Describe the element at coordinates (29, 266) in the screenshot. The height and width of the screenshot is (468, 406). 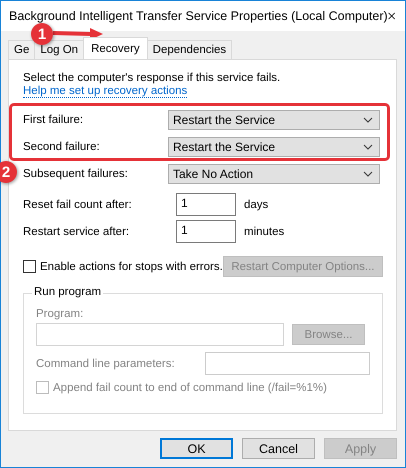
I see `checkbox` at that location.